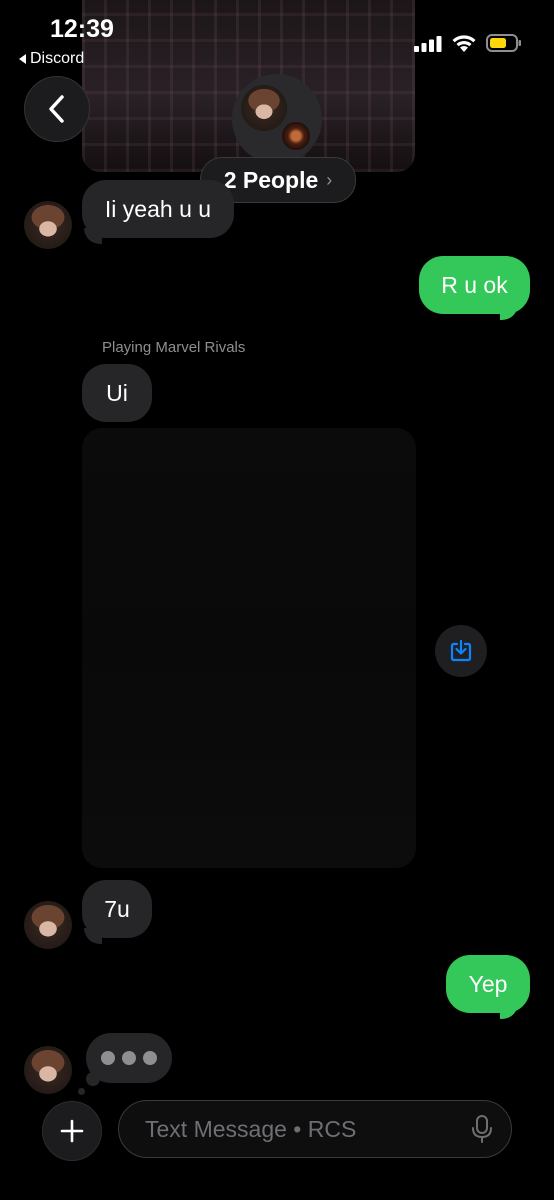 This screenshot has width=554, height=1200. What do you see at coordinates (81, 1091) in the screenshot?
I see `typing-tail` at bounding box center [81, 1091].